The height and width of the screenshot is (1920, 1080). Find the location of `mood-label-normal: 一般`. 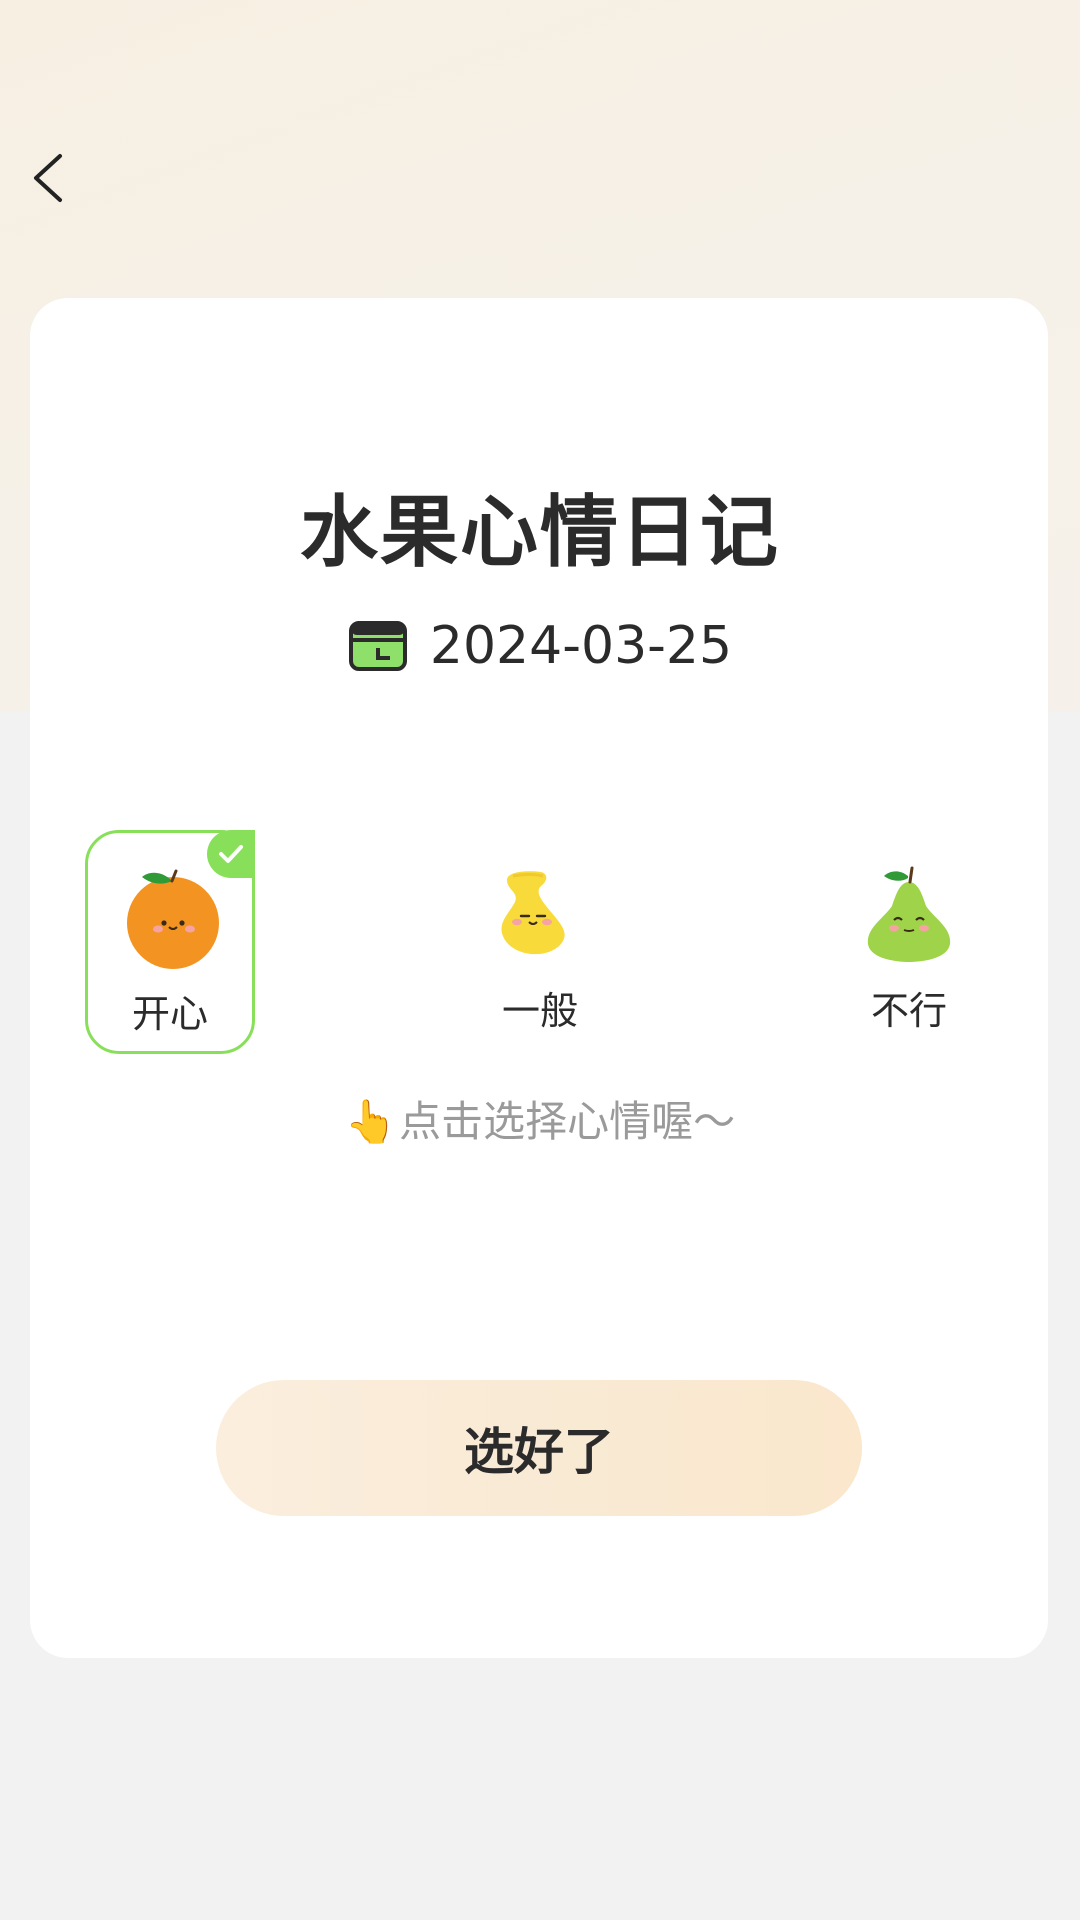

mood-label-normal: 一般 is located at coordinates (539, 1011).